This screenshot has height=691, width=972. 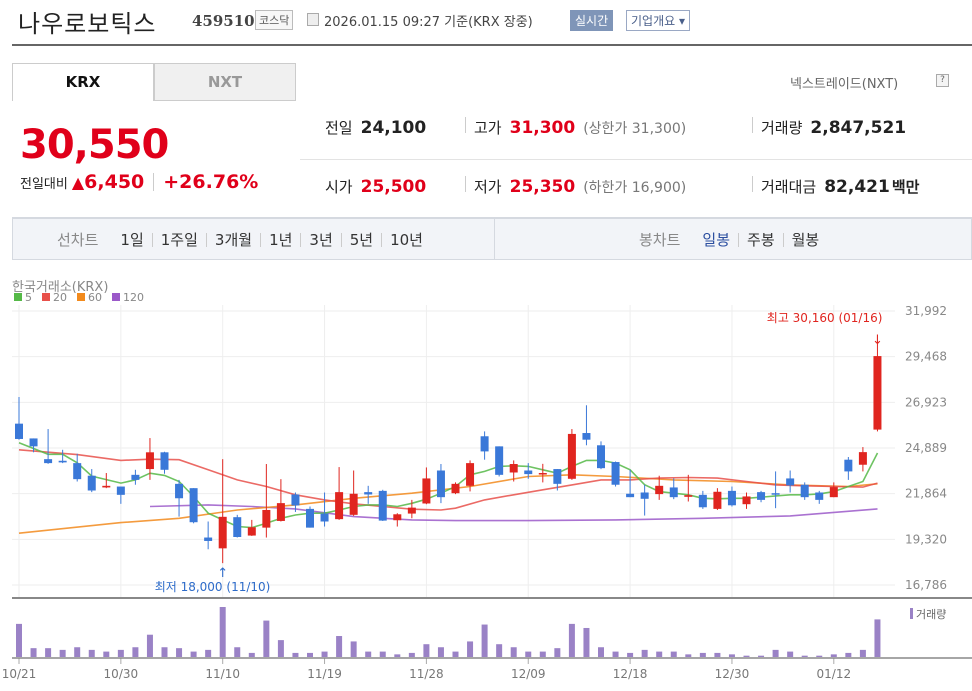 What do you see at coordinates (857, 187) in the screenshot?
I see `stat-value: 82,421` at bounding box center [857, 187].